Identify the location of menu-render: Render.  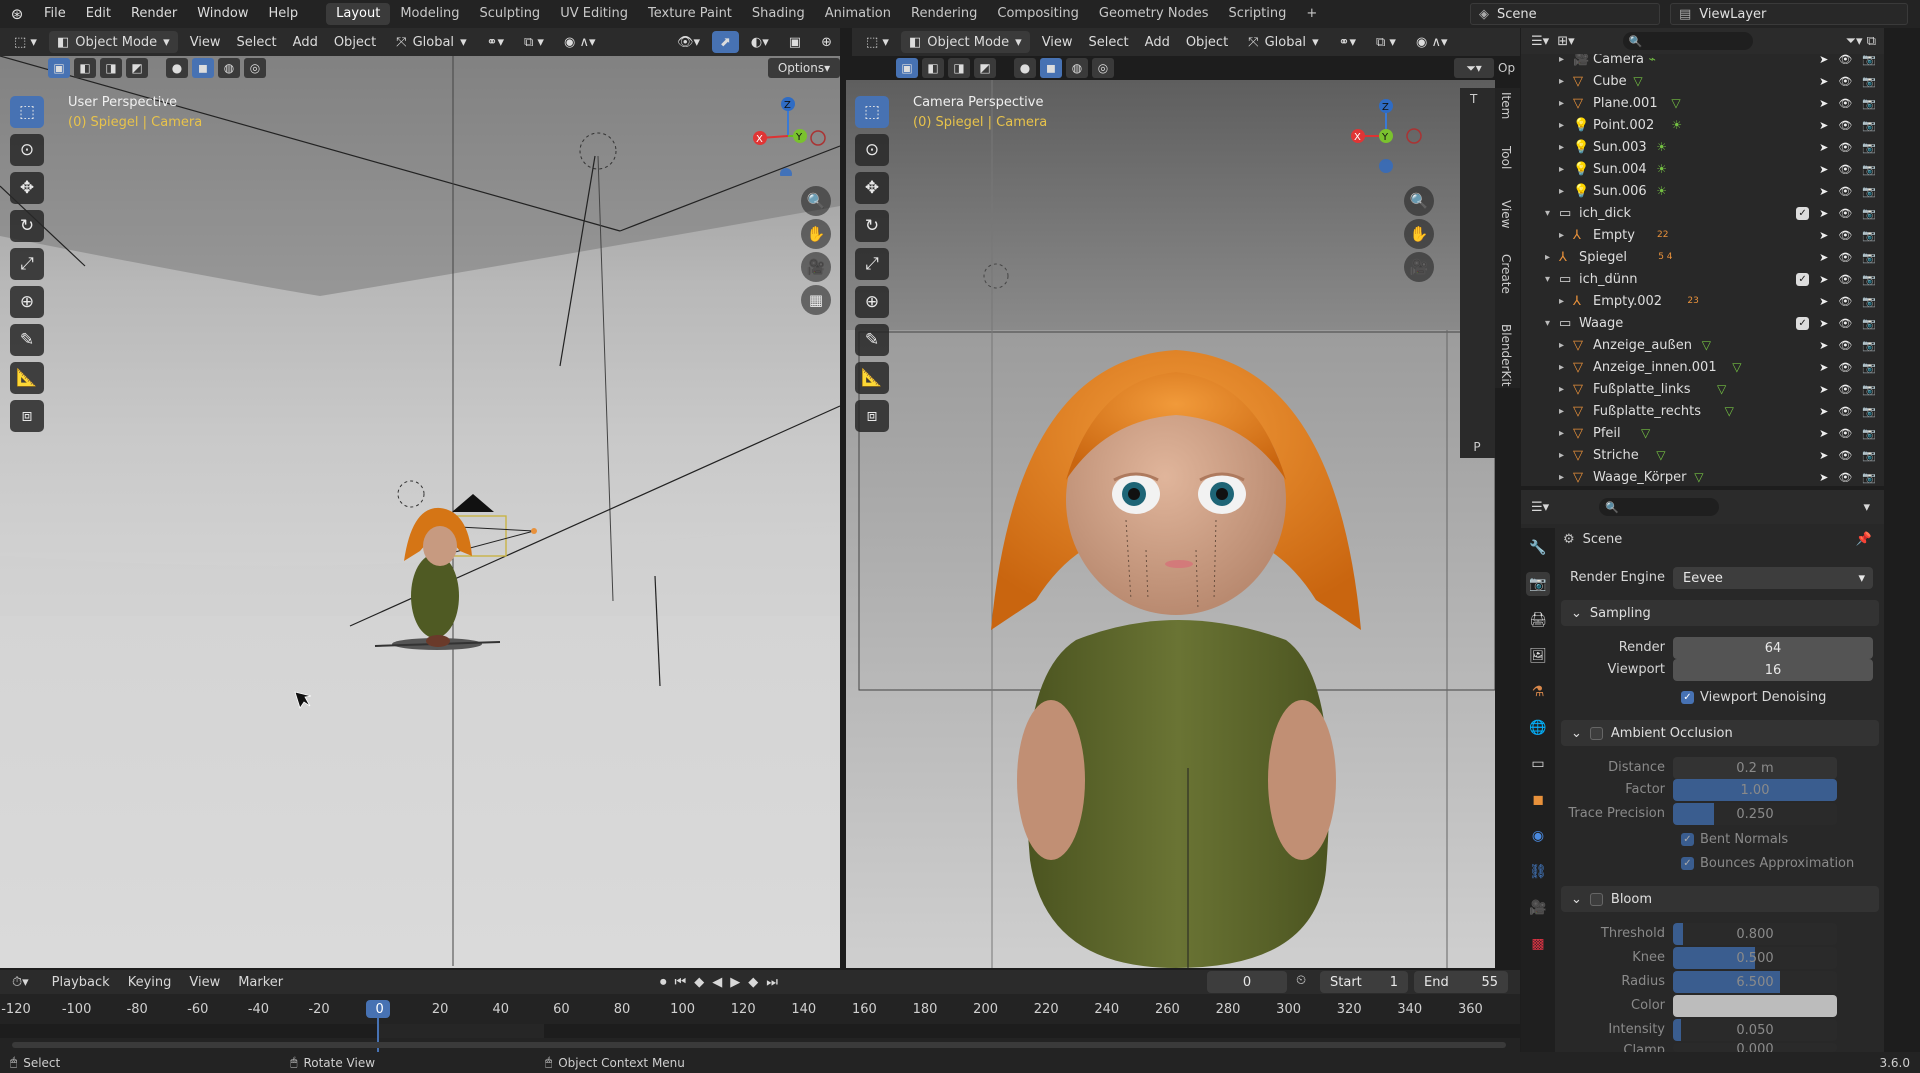
(154, 14).